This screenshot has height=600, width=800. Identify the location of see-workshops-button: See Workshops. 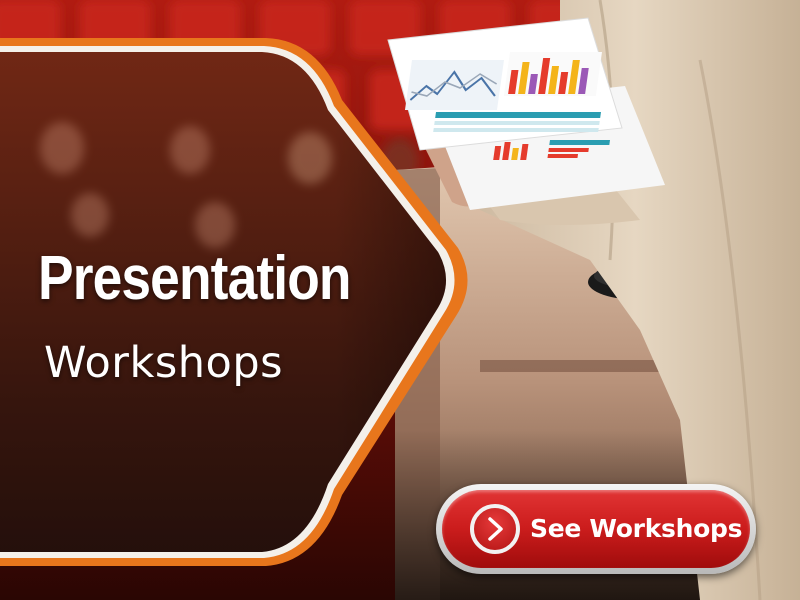
(596, 529).